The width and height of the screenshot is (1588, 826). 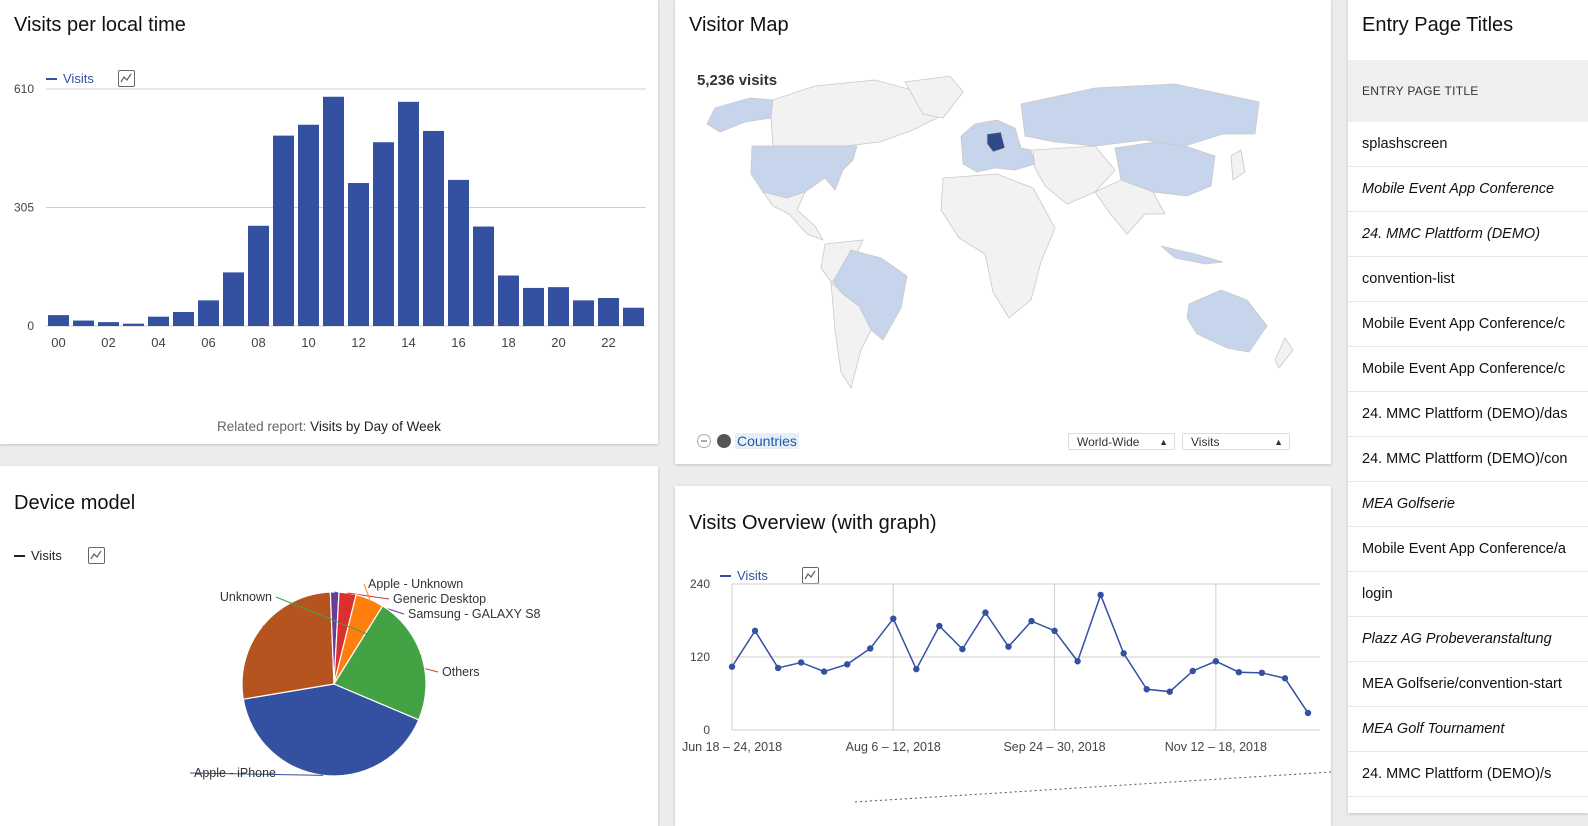 I want to click on bar-chart: 0 305 610 00 02 04 06 08 10 12 14 16 18 20 22, so click(x=330, y=216).